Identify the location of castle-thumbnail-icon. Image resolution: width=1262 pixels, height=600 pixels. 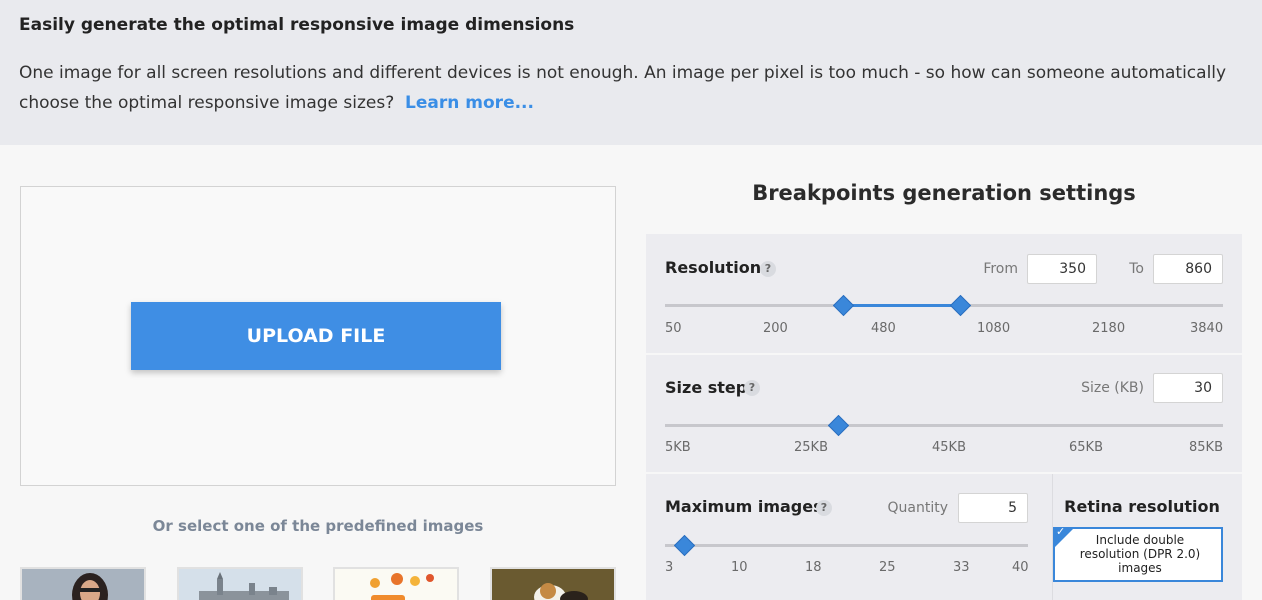
(240, 584).